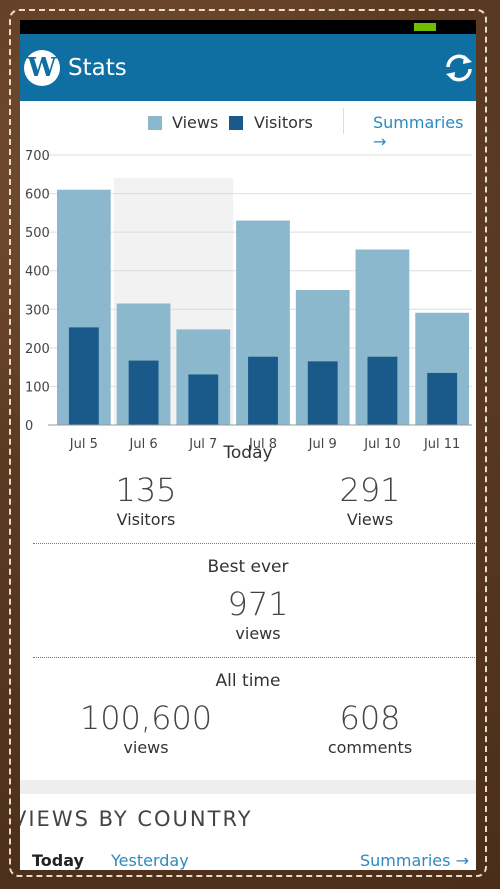  I want to click on today-views-value: 291, so click(370, 490).